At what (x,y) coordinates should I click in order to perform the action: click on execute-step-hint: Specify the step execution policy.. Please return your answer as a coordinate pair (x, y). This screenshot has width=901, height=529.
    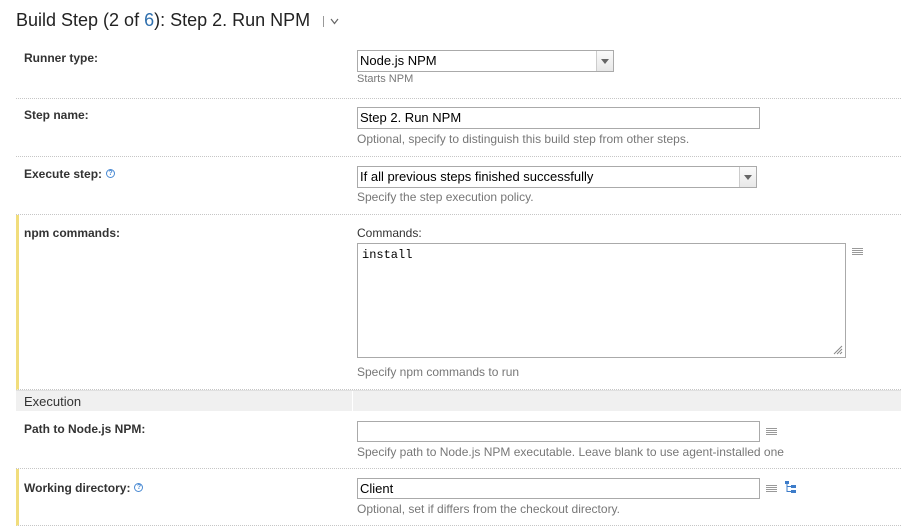
    Looking at the image, I should click on (445, 197).